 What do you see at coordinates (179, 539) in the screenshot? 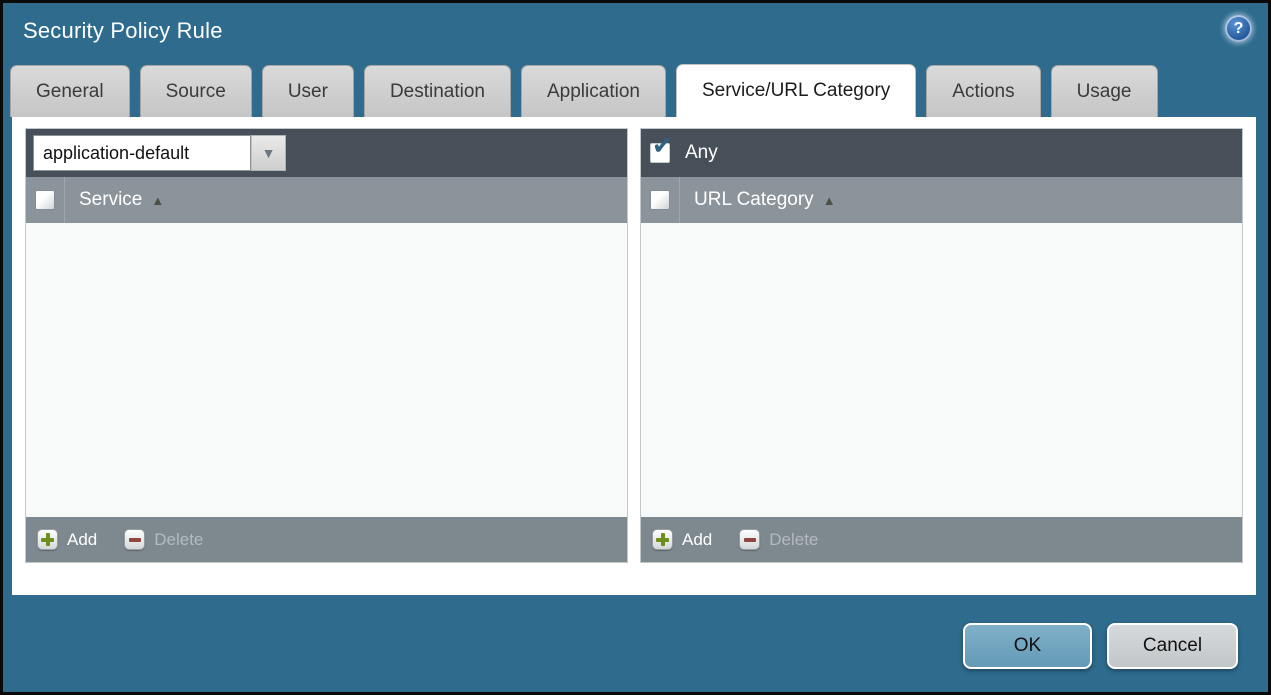
I see `service-delete-label: Delete` at bounding box center [179, 539].